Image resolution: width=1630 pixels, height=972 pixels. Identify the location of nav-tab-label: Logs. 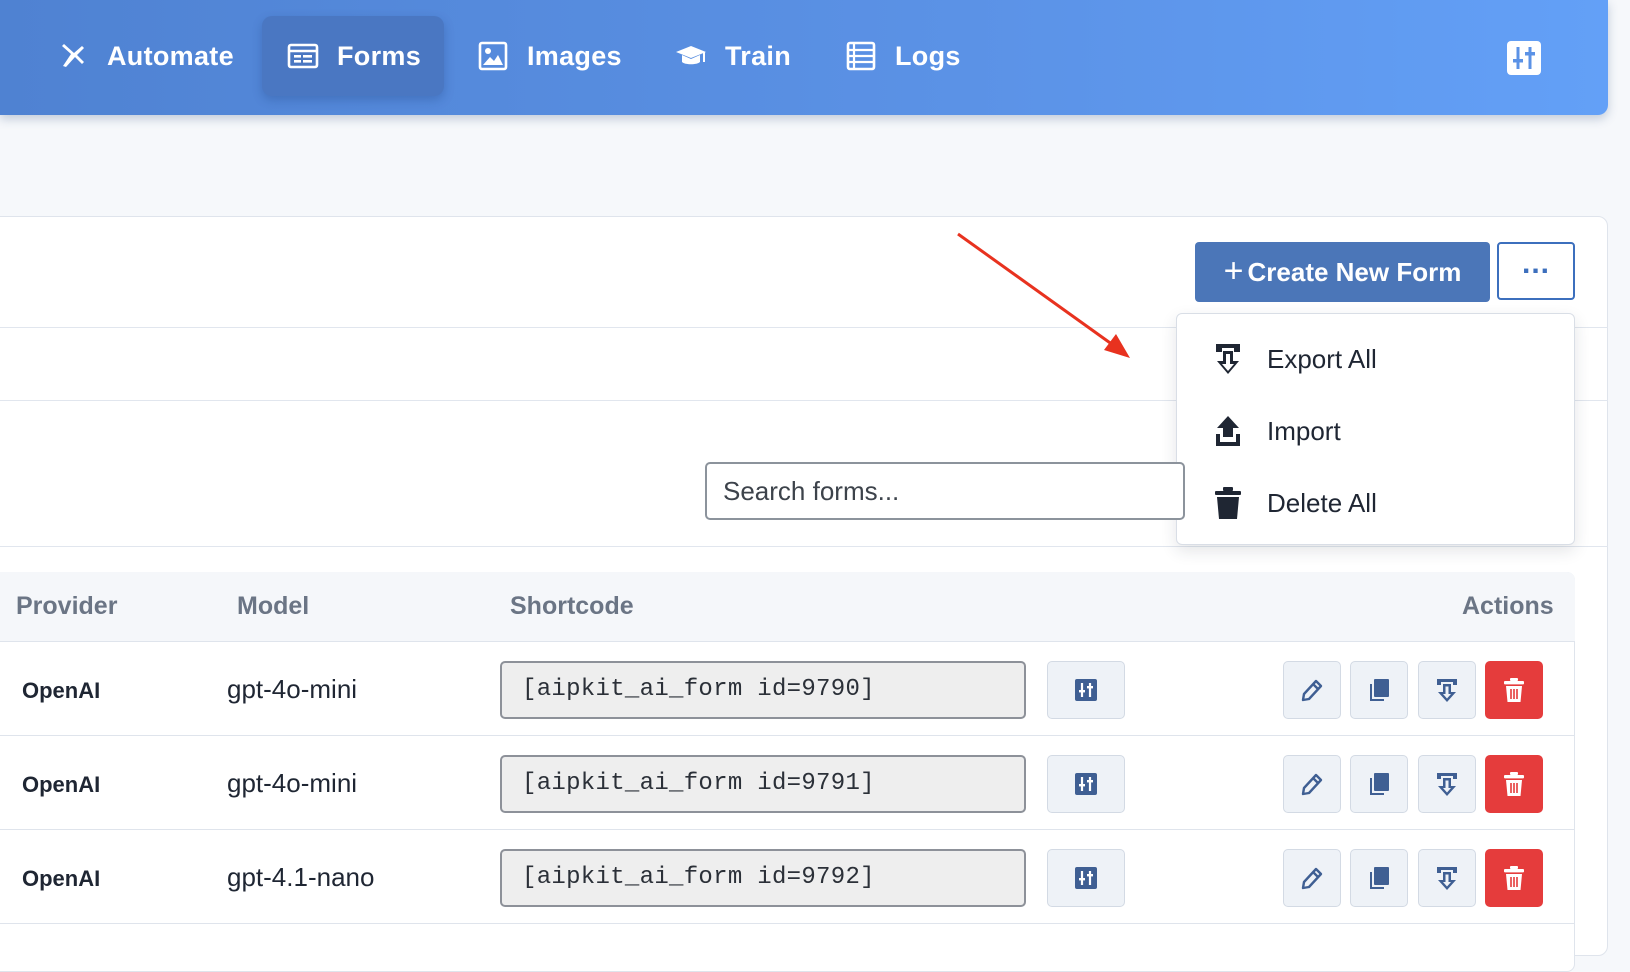
(928, 55).